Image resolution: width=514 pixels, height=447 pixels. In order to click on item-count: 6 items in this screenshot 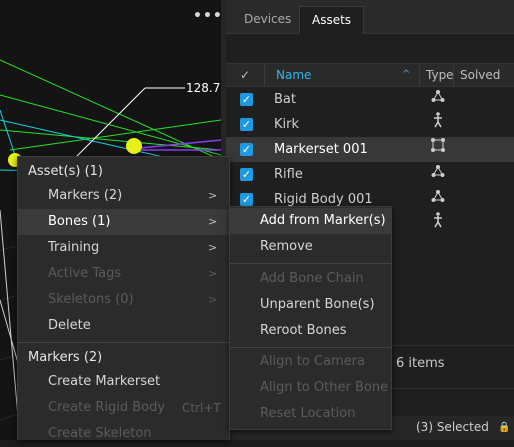, I will do `click(420, 363)`.